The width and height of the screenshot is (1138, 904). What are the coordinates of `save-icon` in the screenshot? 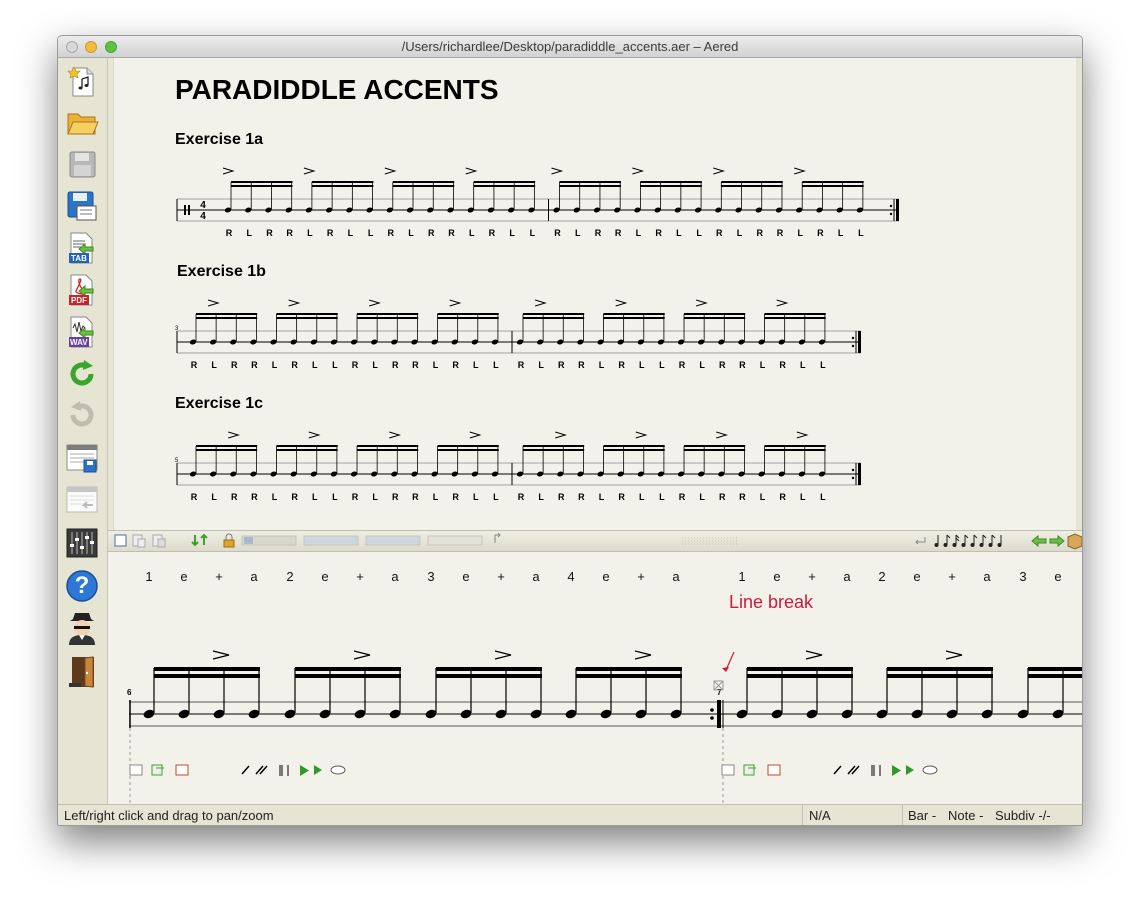 It's located at (82, 164).